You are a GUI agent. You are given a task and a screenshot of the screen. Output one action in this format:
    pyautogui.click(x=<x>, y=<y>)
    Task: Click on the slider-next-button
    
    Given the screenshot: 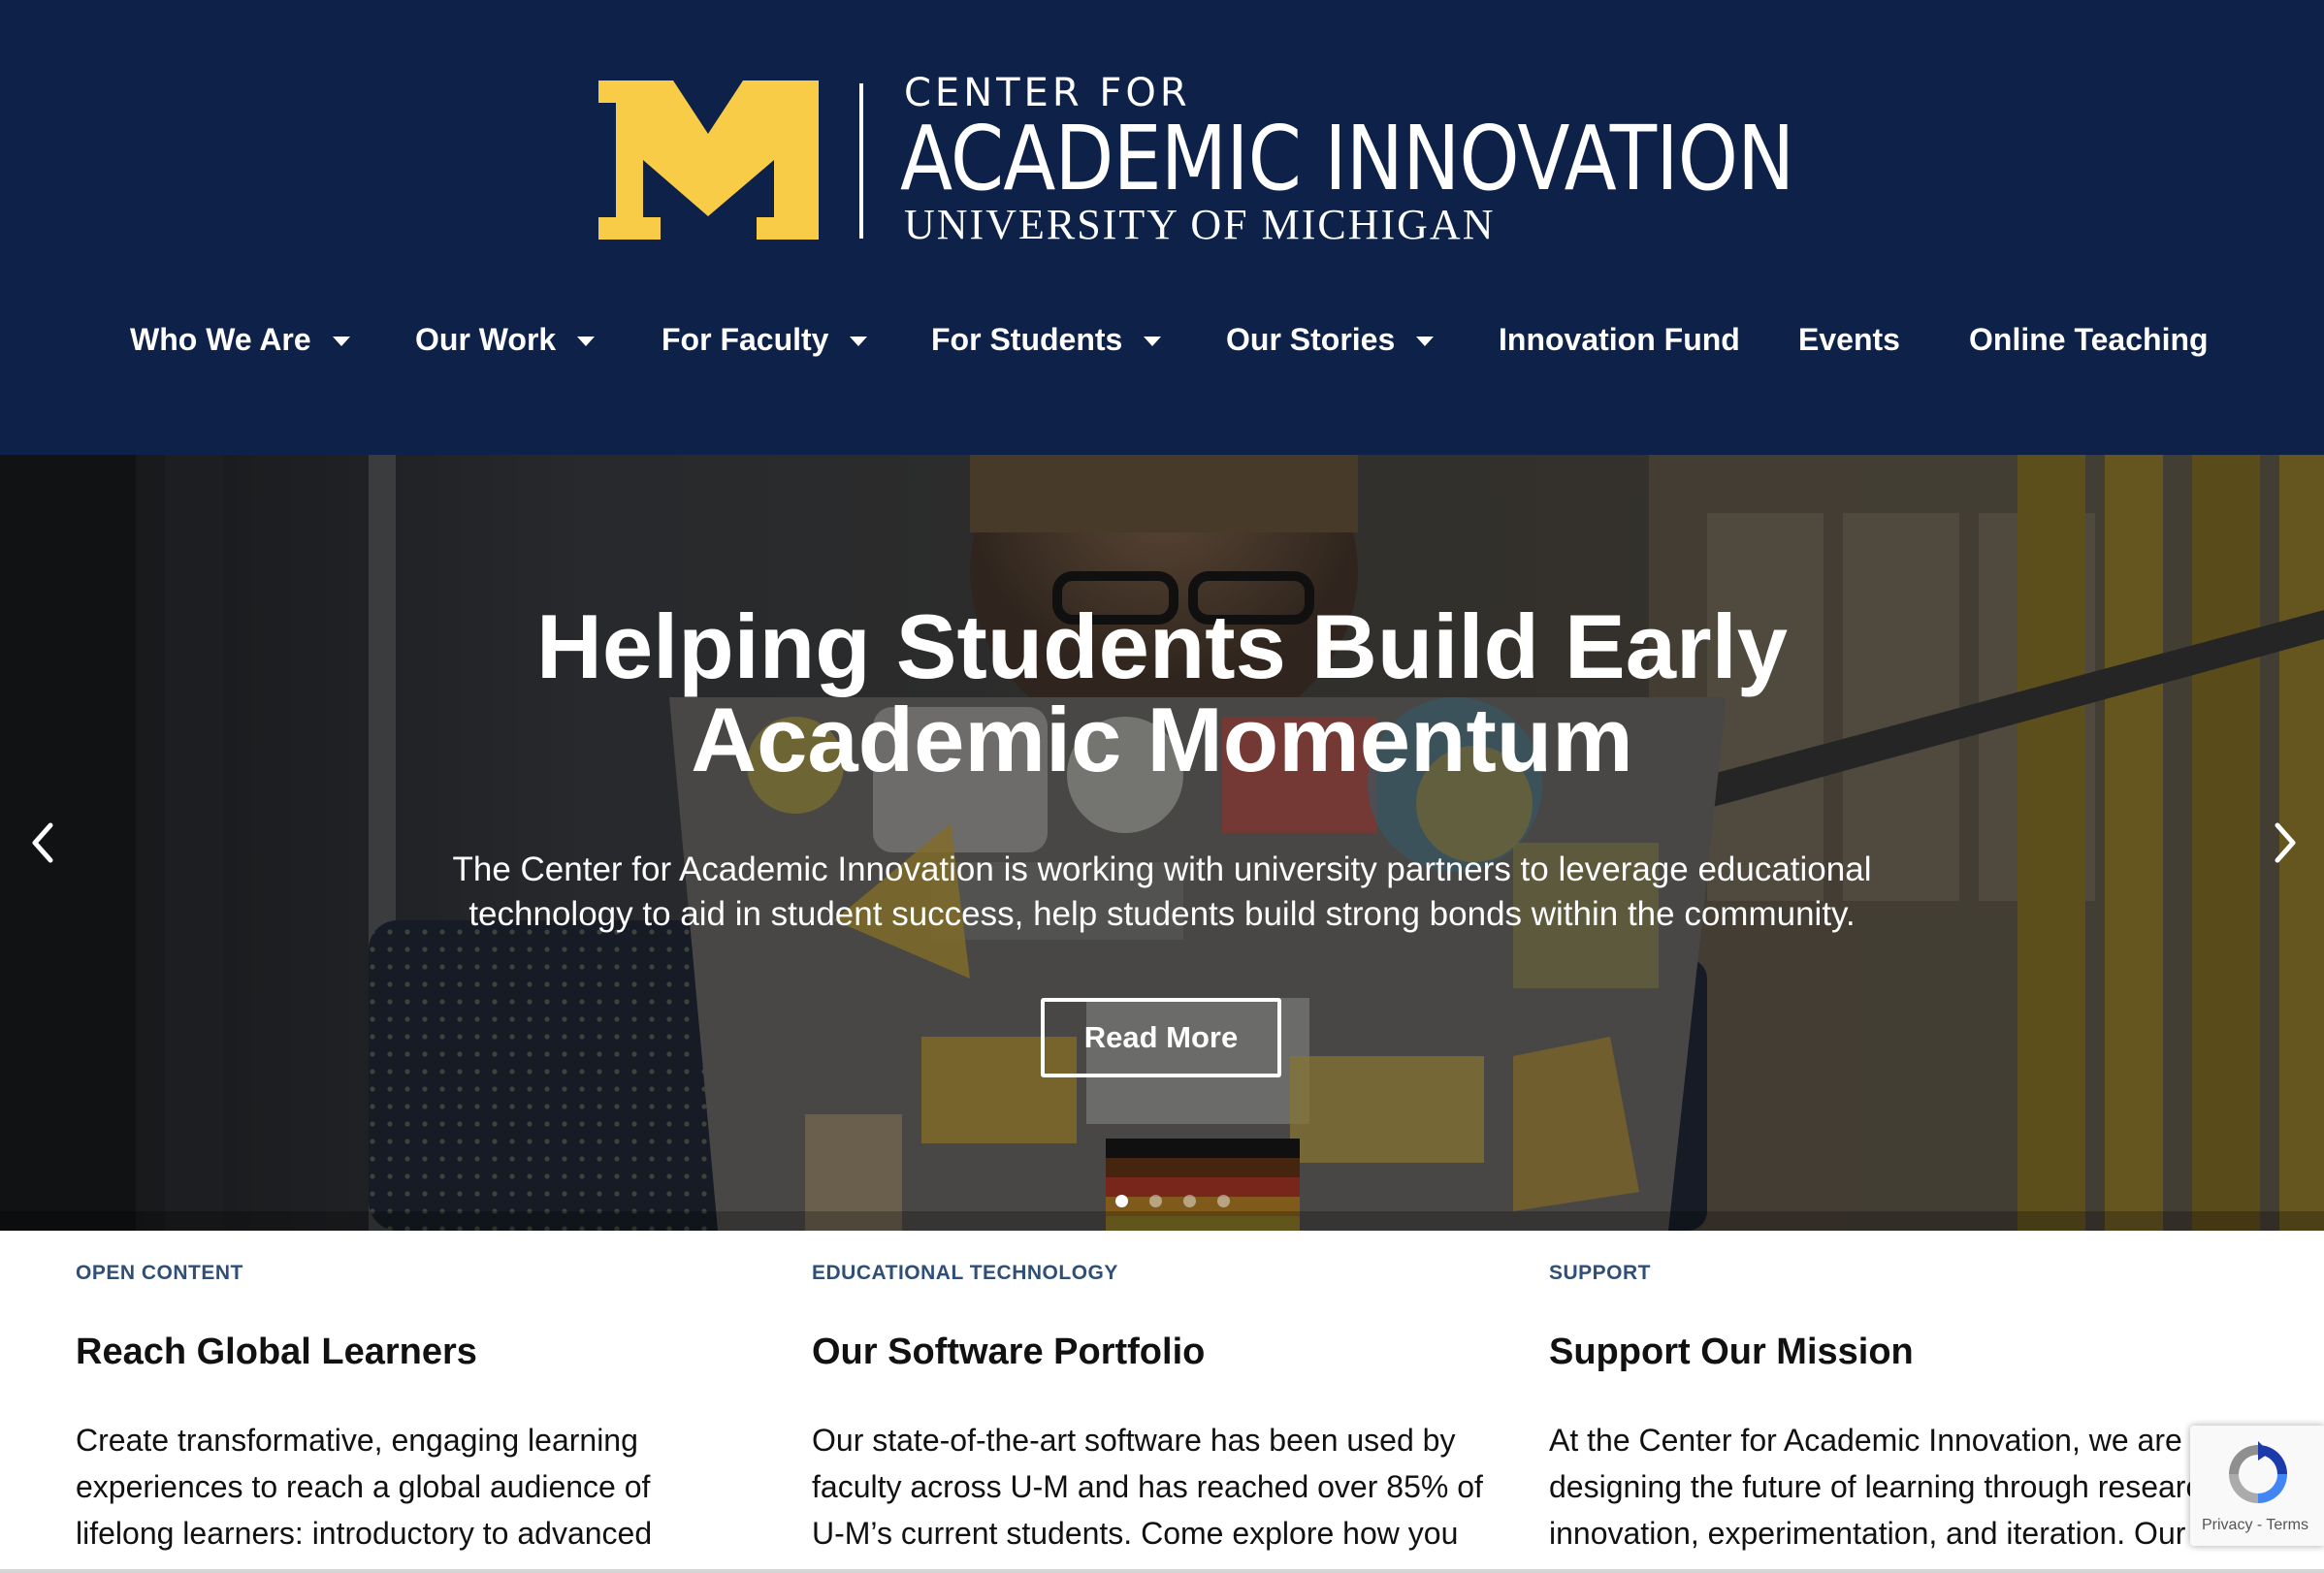 What is the action you would take?
    pyautogui.click(x=2284, y=843)
    